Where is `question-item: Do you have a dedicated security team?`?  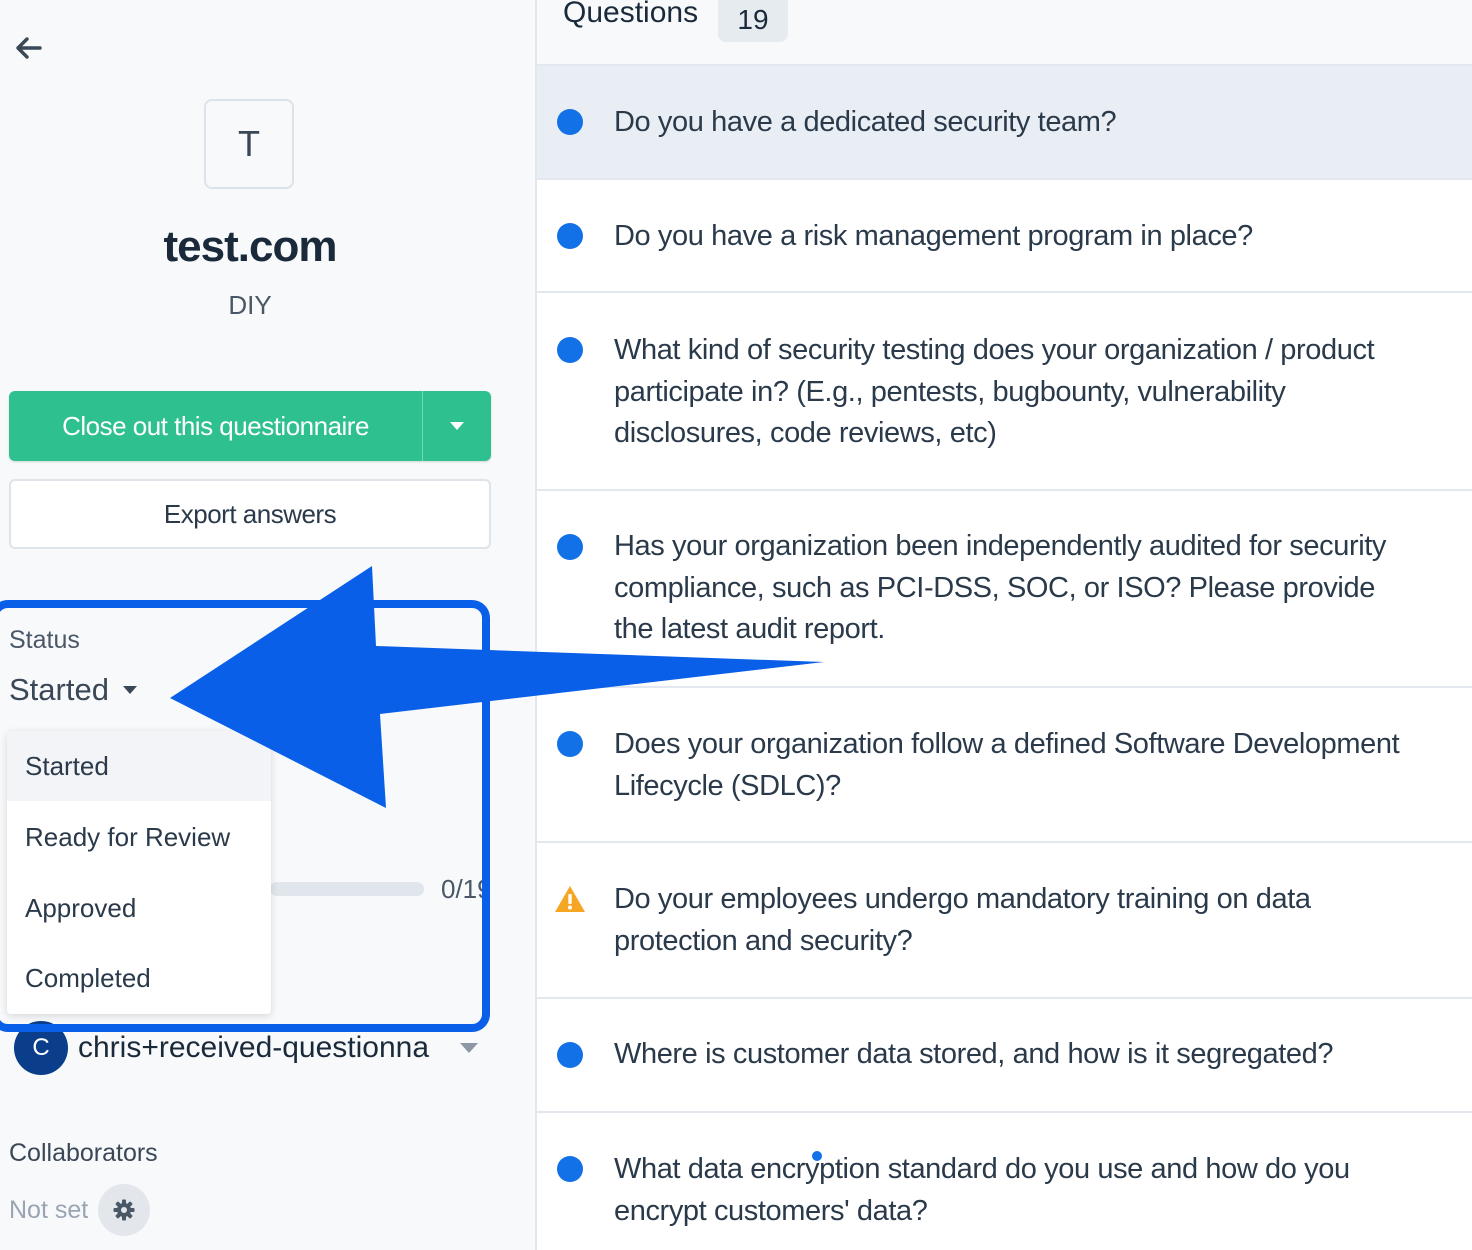 question-item: Do you have a dedicated security team? is located at coordinates (1004, 123).